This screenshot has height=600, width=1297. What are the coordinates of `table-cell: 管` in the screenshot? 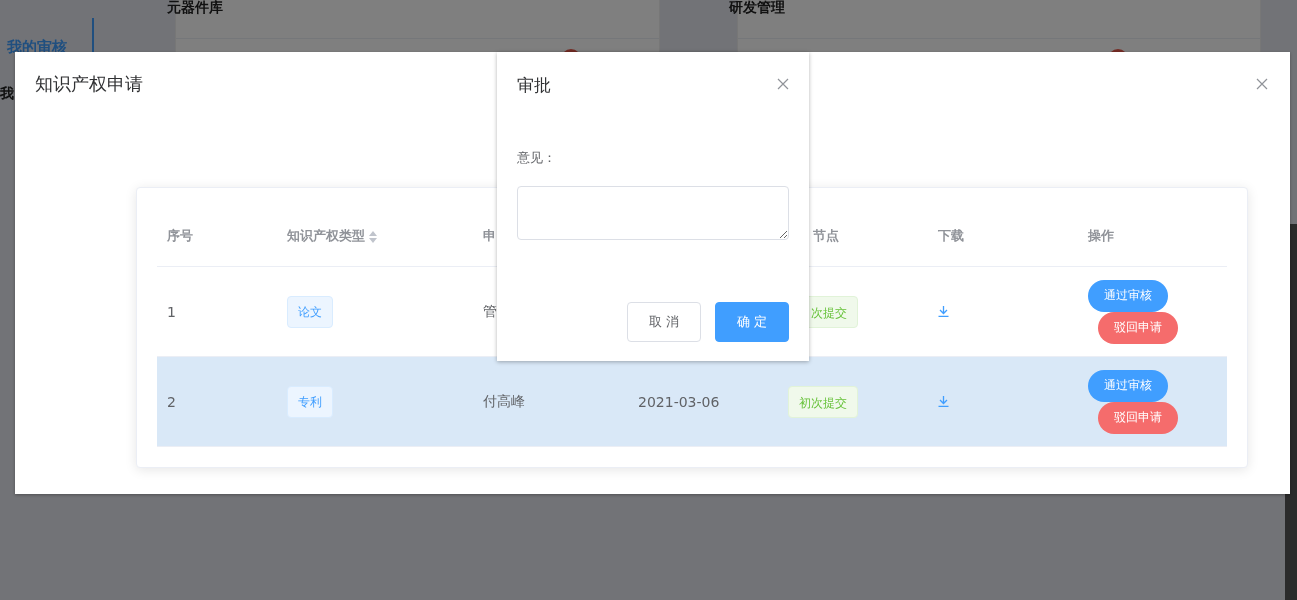 It's located at (490, 311).